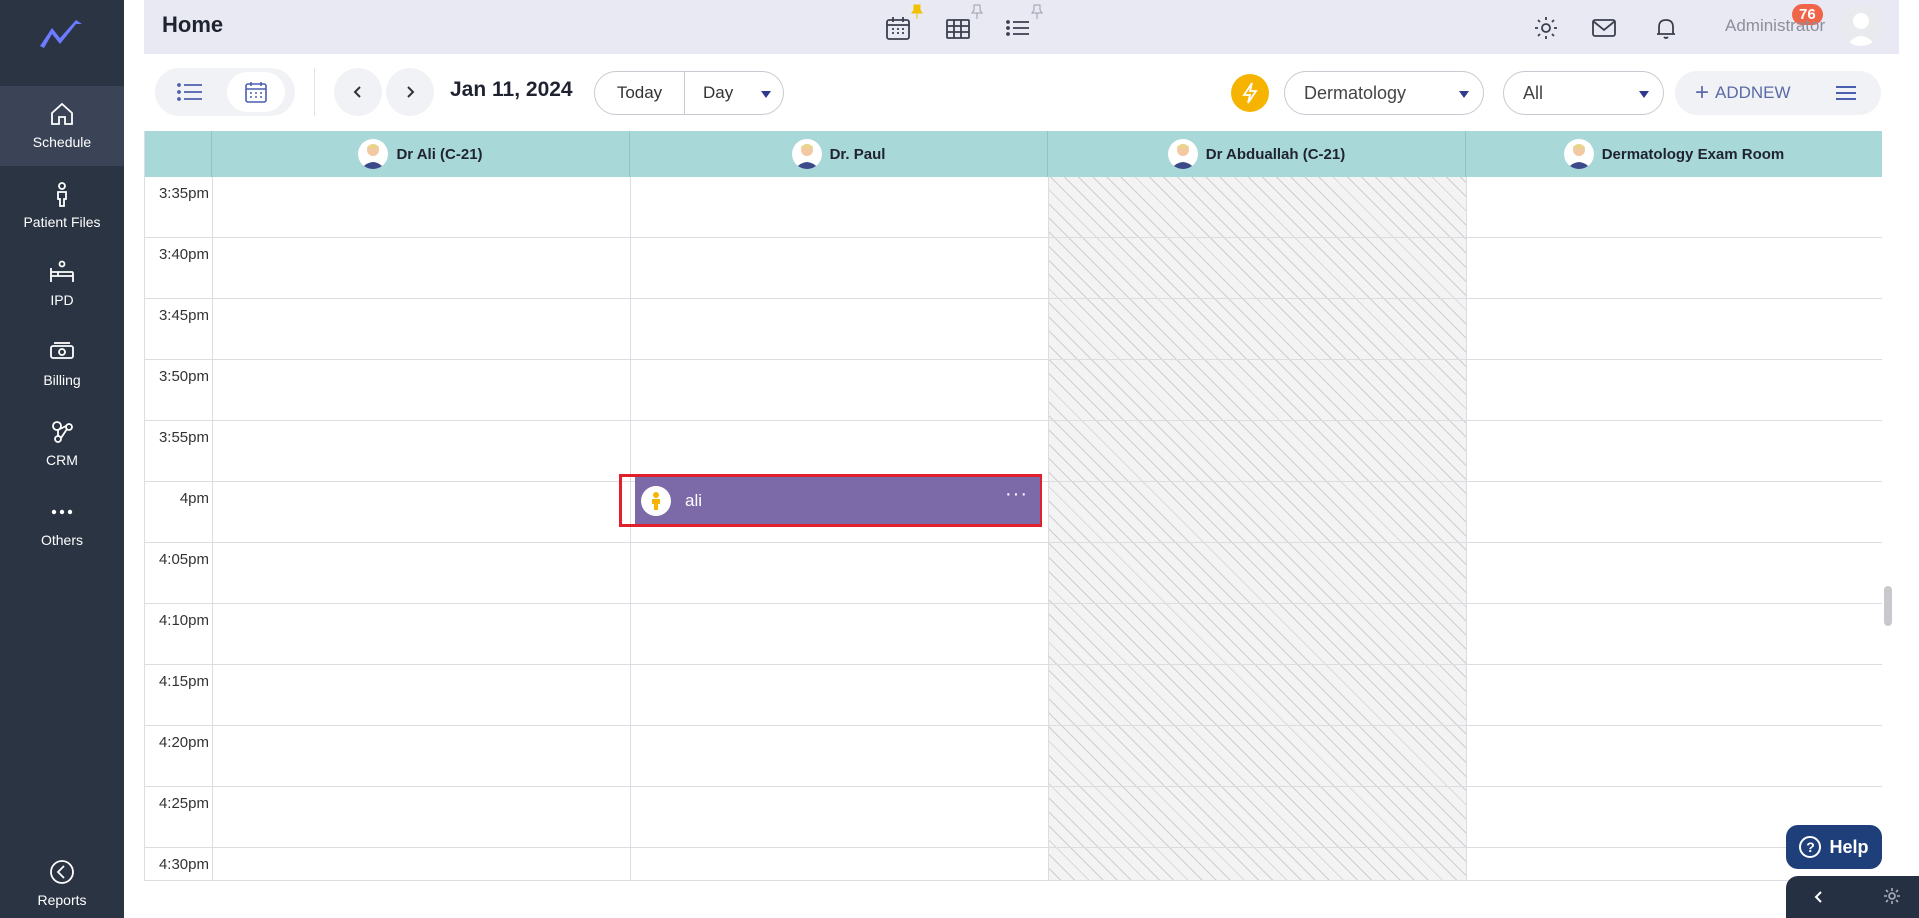 The width and height of the screenshot is (1919, 918). What do you see at coordinates (694, 500) in the screenshot?
I see `appointment-patient-name: ali` at bounding box center [694, 500].